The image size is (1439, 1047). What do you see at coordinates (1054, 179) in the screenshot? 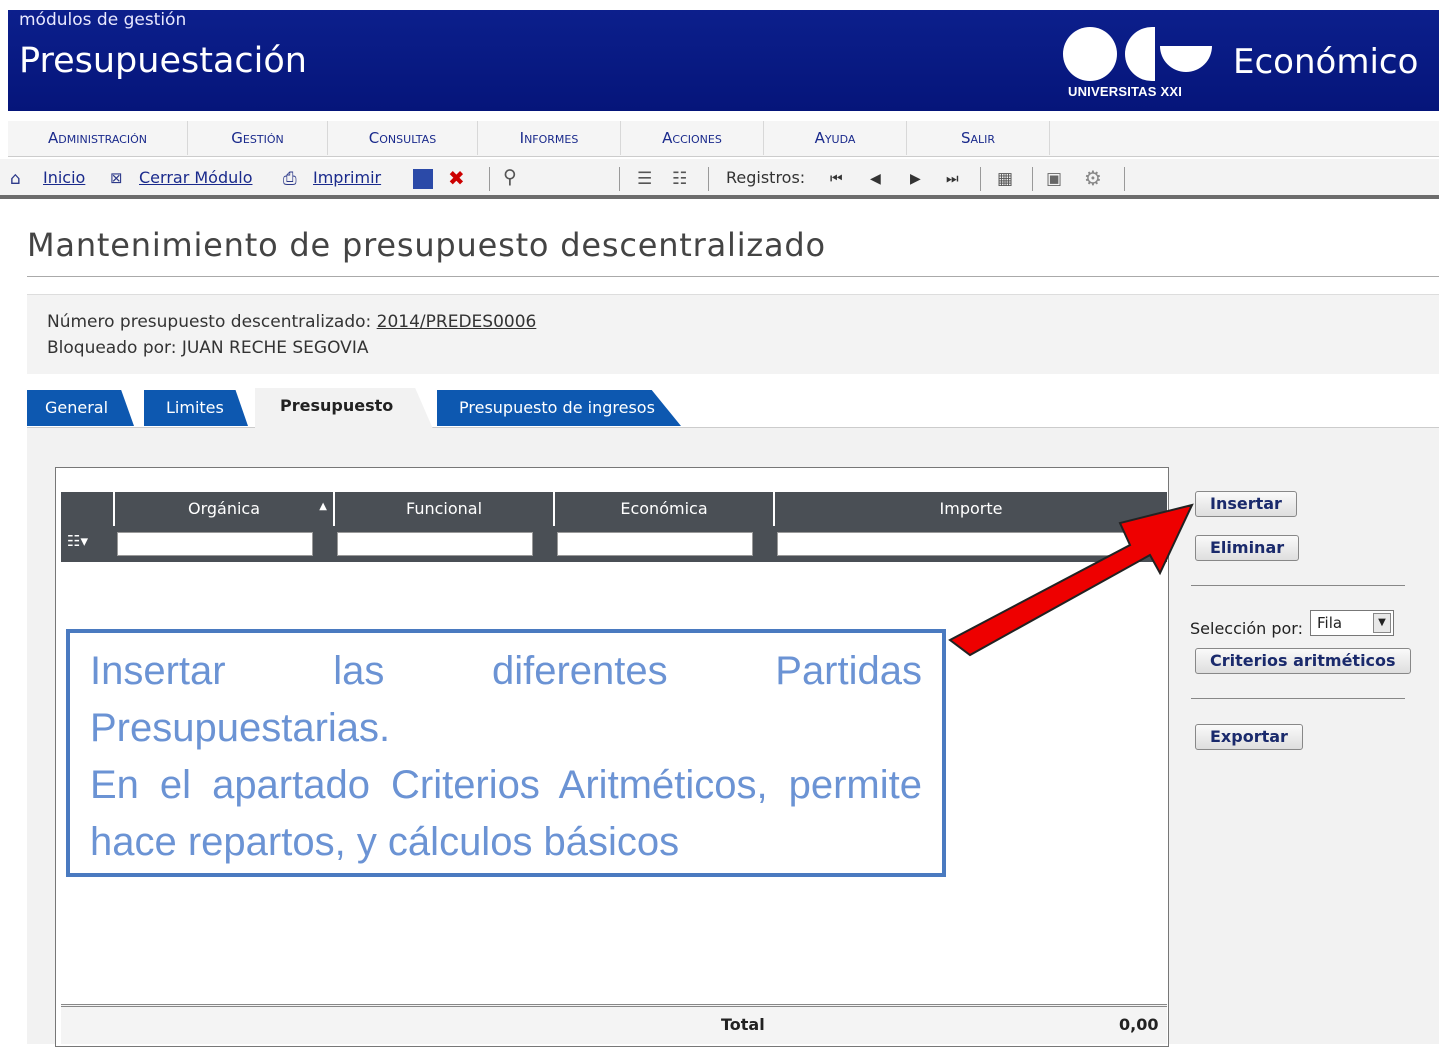
I see `folder-icon: ▣` at bounding box center [1054, 179].